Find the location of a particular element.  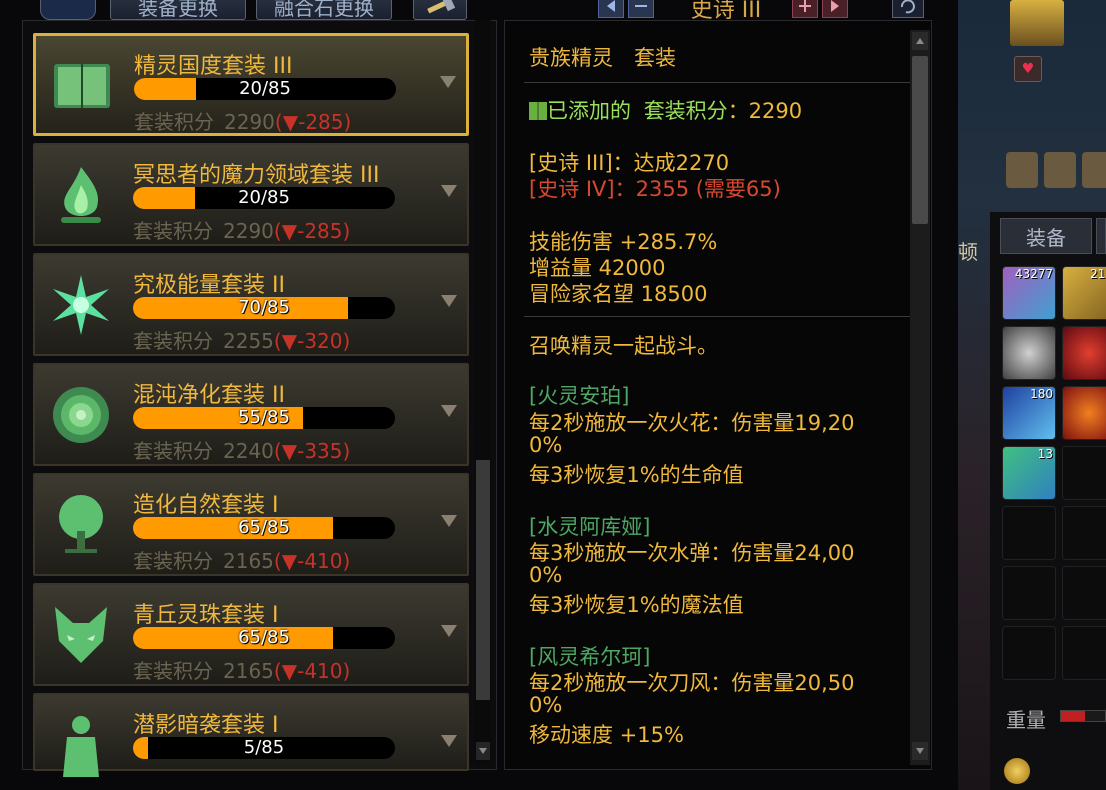

tab-equip-swap: 装备更换 is located at coordinates (178, 10).